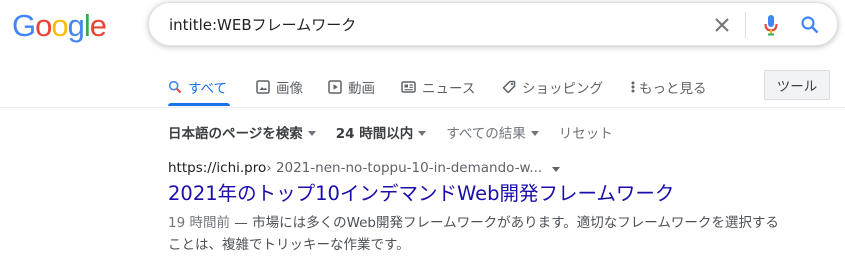 This screenshot has height=265, width=845. Describe the element at coordinates (374, 134) in the screenshot. I see `filter-label: 24 時間以内` at that location.